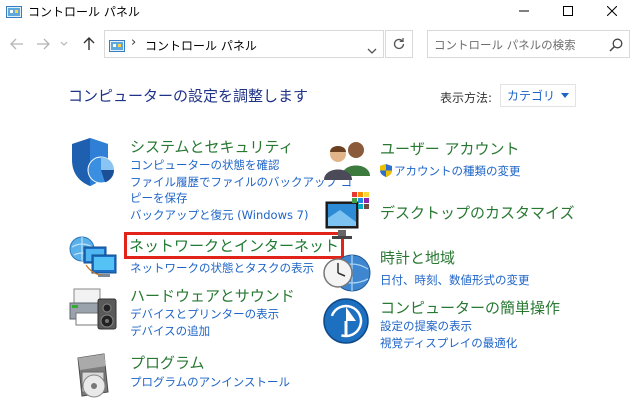 The height and width of the screenshot is (400, 634). Describe the element at coordinates (93, 376) in the screenshot. I see `program-box-disc-icon` at that location.